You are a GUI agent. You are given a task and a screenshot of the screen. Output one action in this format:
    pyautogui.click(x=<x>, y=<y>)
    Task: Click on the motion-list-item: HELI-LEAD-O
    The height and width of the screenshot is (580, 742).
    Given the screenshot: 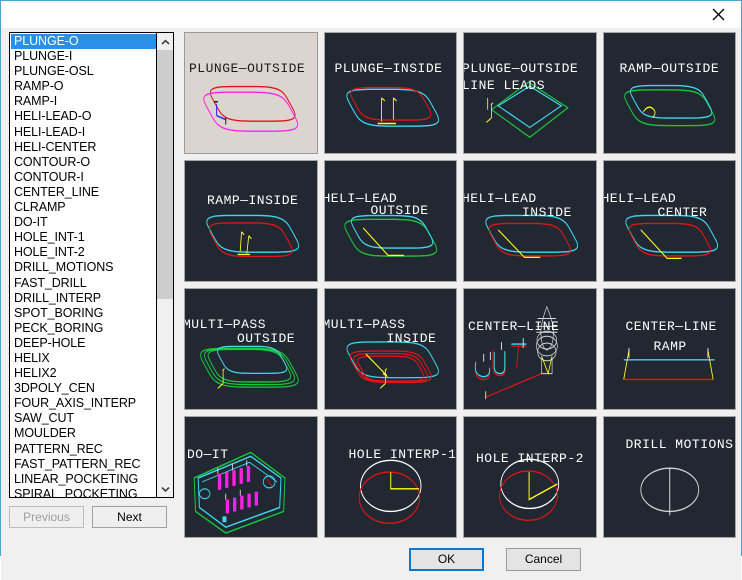 What is the action you would take?
    pyautogui.click(x=83, y=116)
    